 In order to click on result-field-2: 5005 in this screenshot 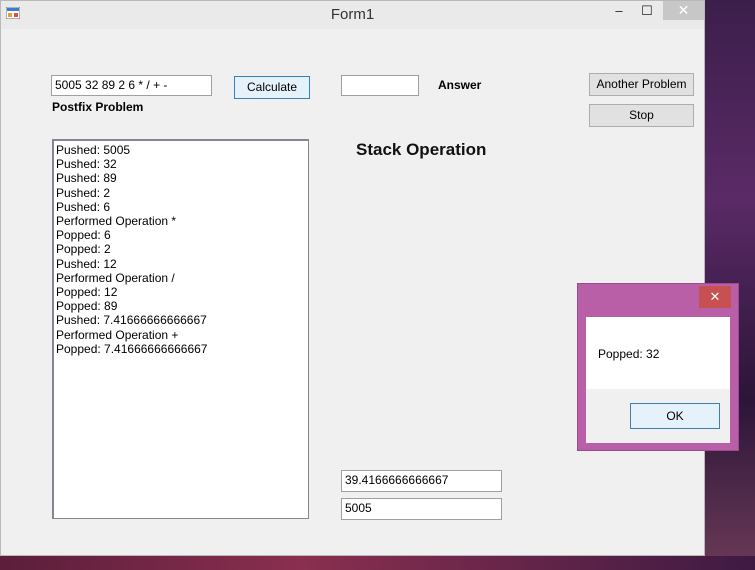, I will do `click(421, 509)`.